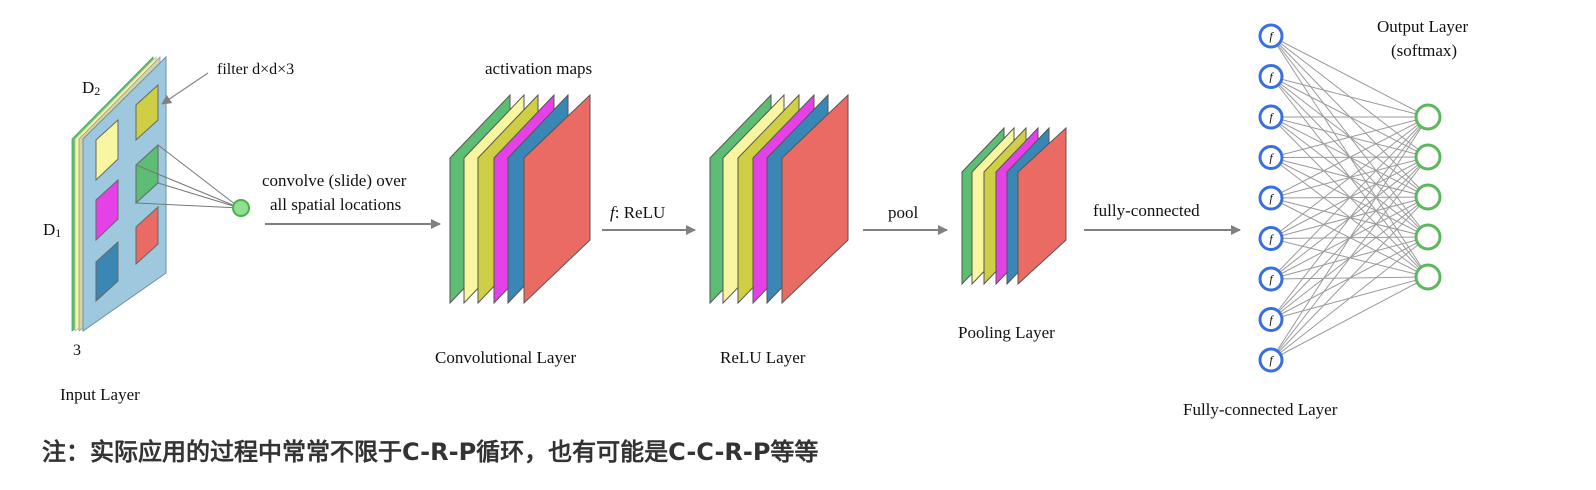 The width and height of the screenshot is (1596, 490). I want to click on conv-layer-stack, so click(520, 199).